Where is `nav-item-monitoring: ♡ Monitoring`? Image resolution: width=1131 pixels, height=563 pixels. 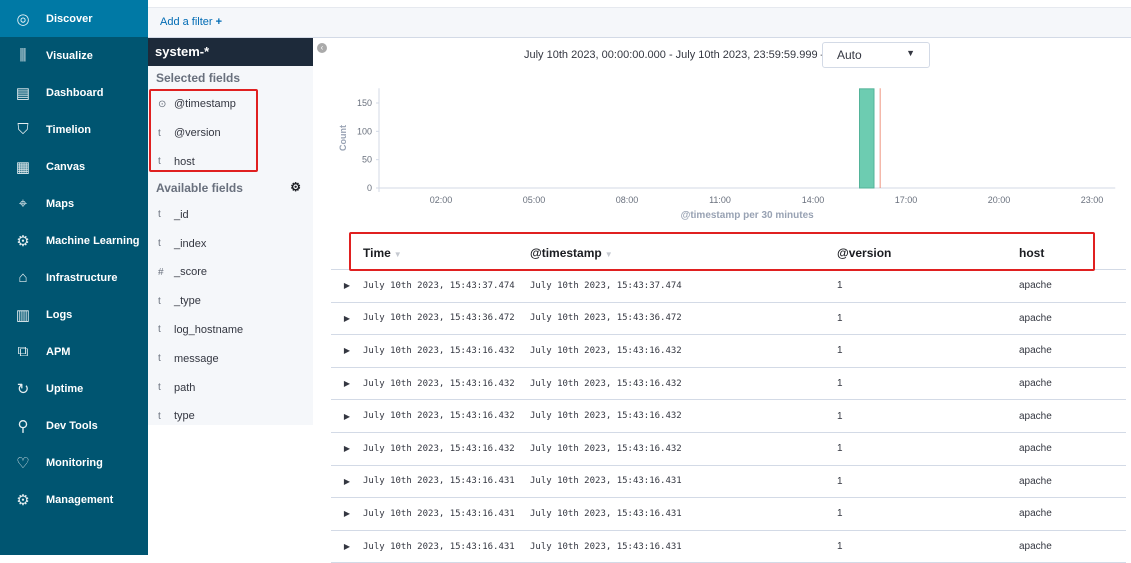
nav-item-monitoring: ♡ Monitoring is located at coordinates (74, 462).